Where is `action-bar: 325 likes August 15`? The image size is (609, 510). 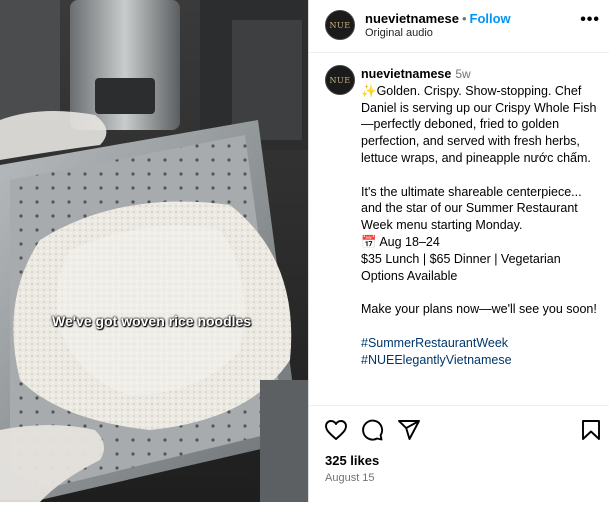
action-bar: 325 likes August 15 is located at coordinates (459, 454).